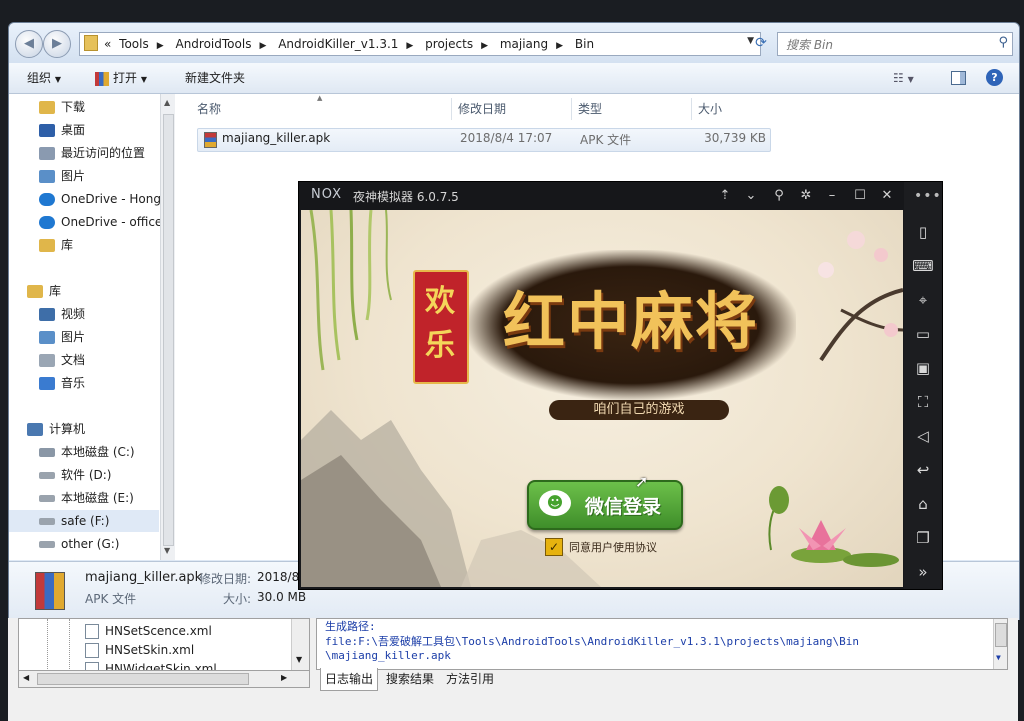 The width and height of the screenshot is (1024, 721). What do you see at coordinates (284, 677) in the screenshot?
I see `scroll-right-icon: ▶` at bounding box center [284, 677].